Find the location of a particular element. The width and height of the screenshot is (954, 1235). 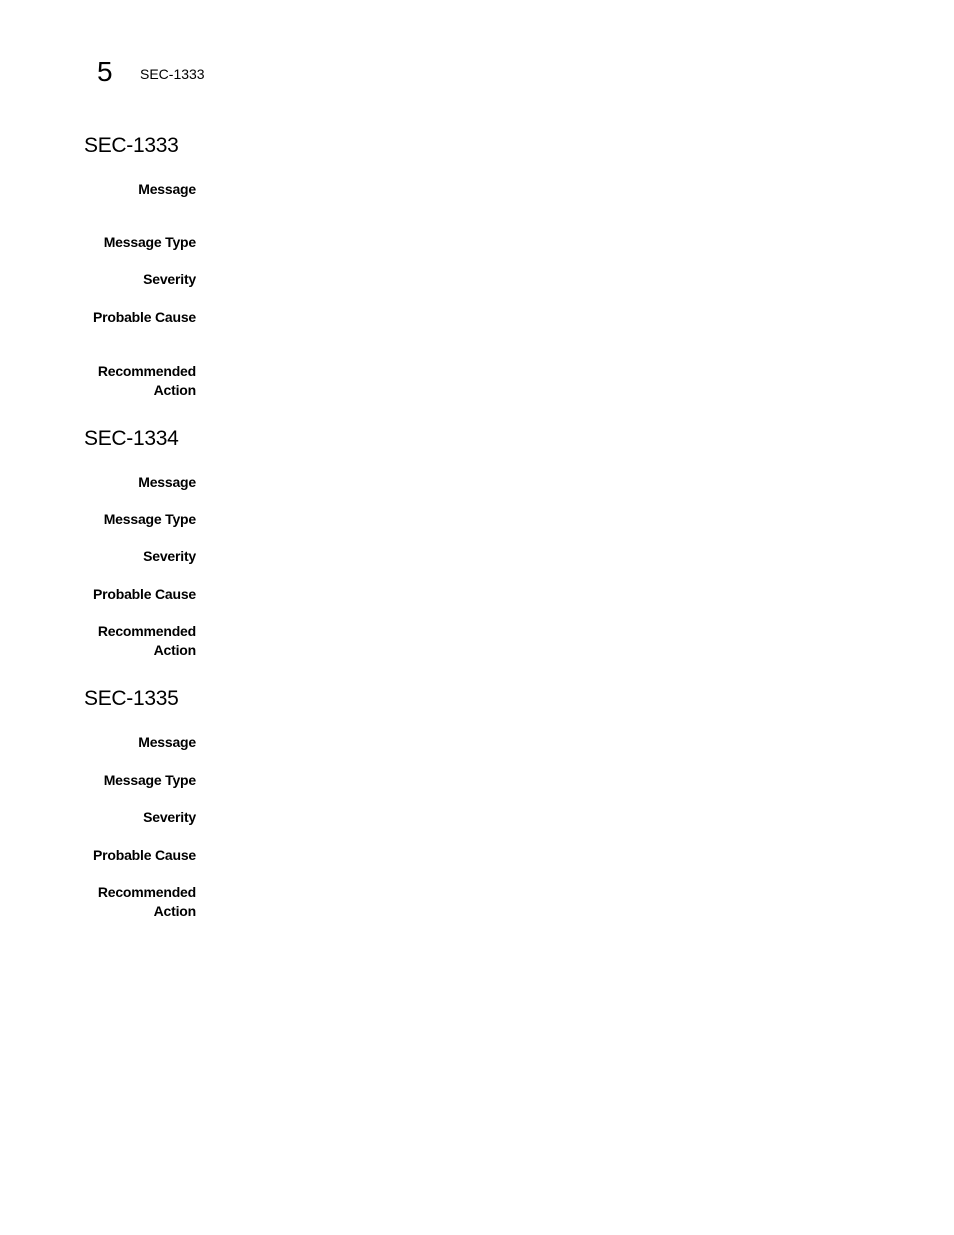

section-title: SEC-1334 is located at coordinates (131, 438).